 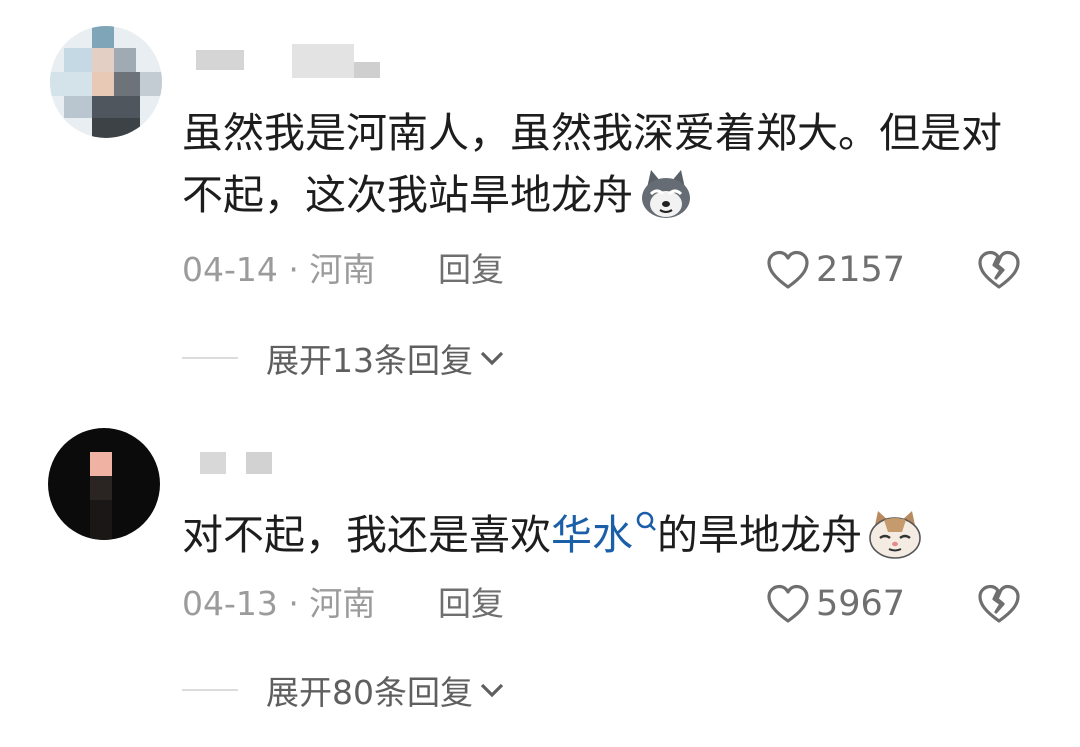 I want to click on expand-replies-label: 展开13条回复, so click(x=369, y=360).